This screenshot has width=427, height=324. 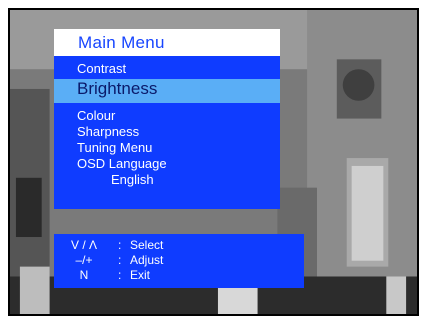 What do you see at coordinates (101, 68) in the screenshot?
I see `menu-item-contrast: Contrast` at bounding box center [101, 68].